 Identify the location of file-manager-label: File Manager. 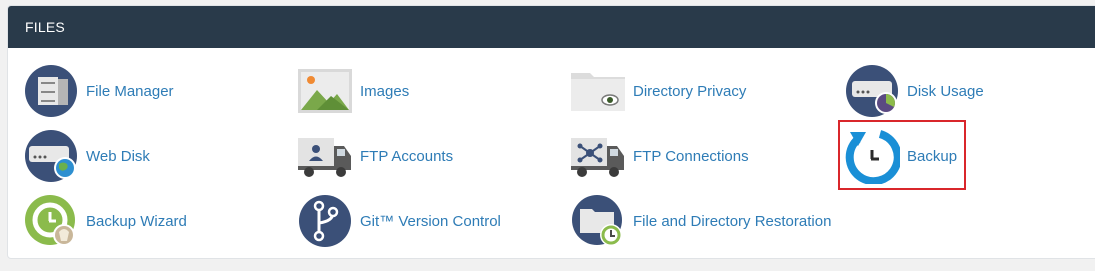
(130, 91).